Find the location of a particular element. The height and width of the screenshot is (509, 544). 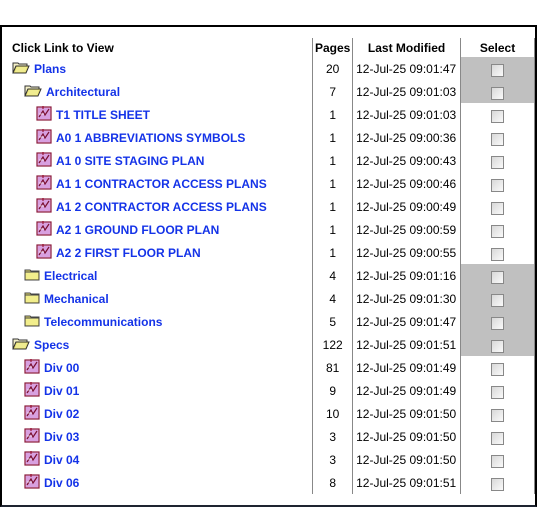

pages-cell: 20 is located at coordinates (332, 68).